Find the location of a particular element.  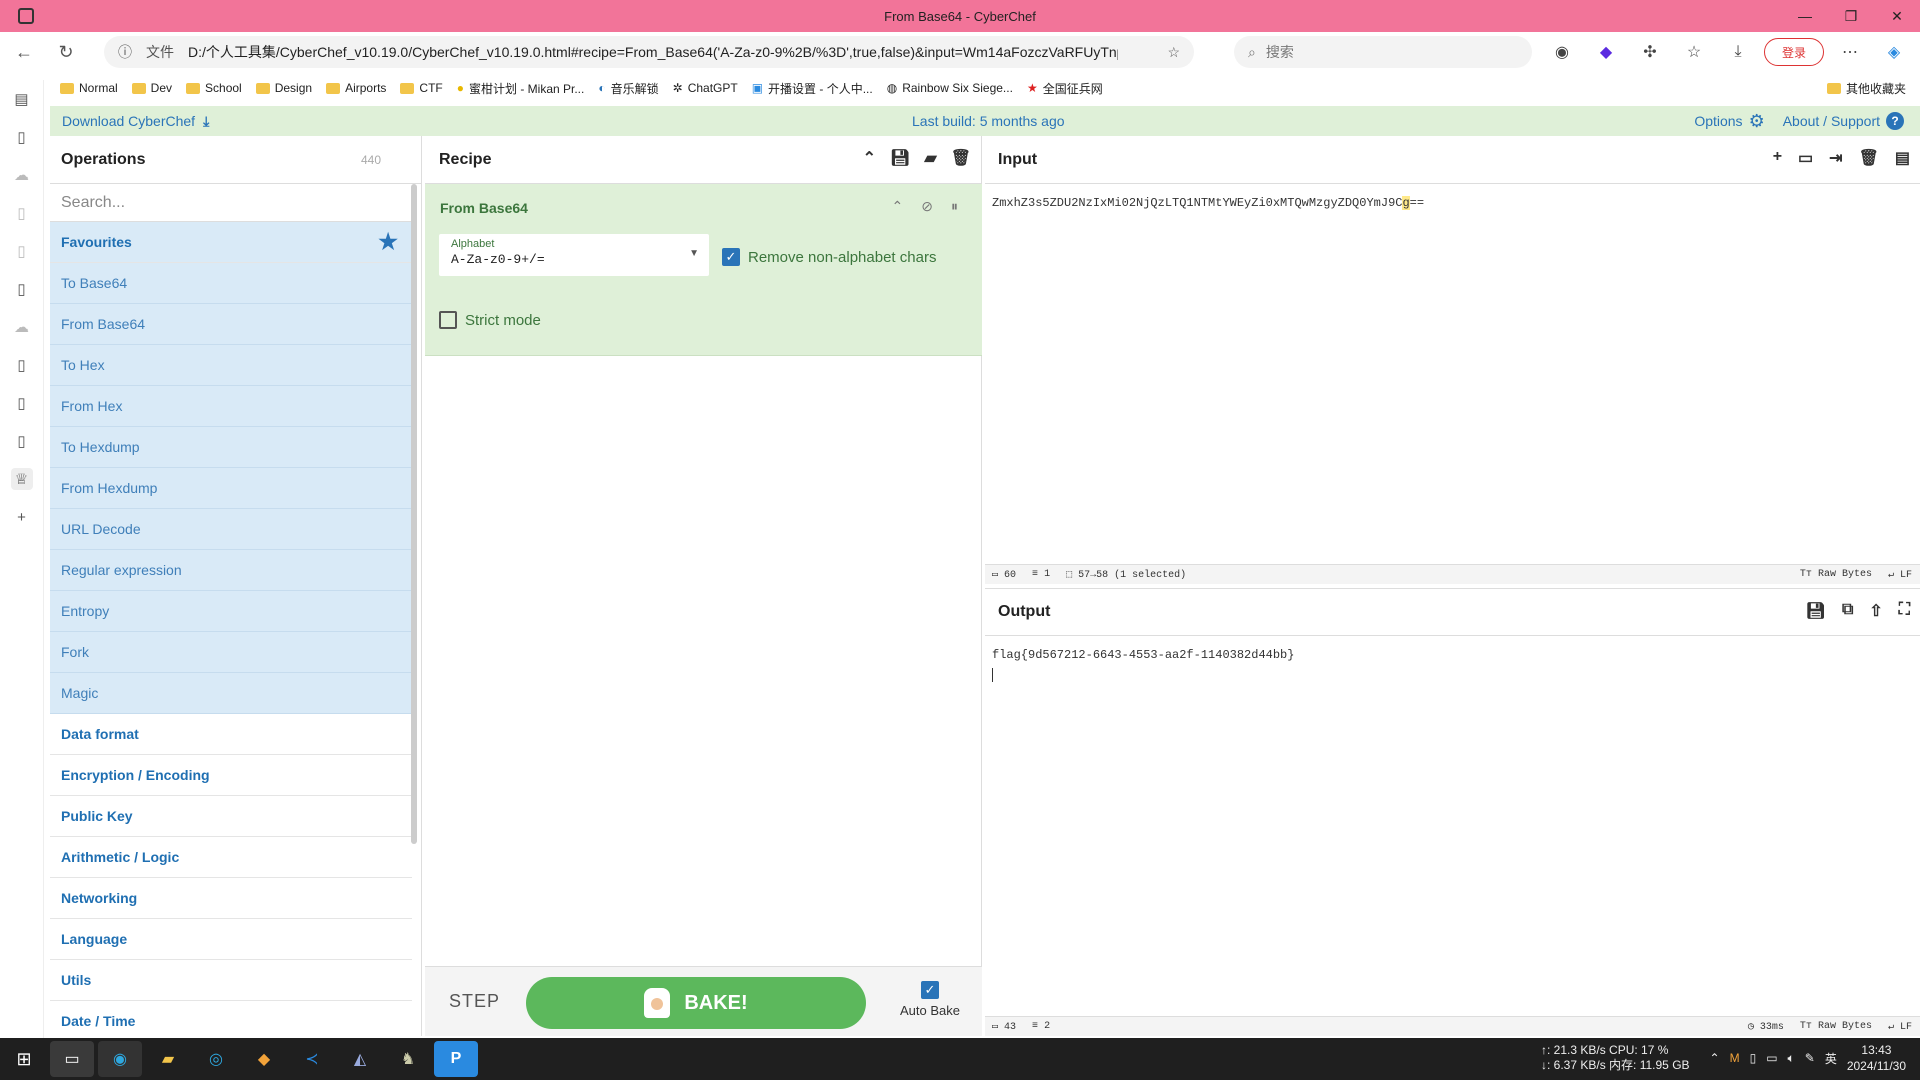

network-icon: ▭ is located at coordinates (1771, 1058).